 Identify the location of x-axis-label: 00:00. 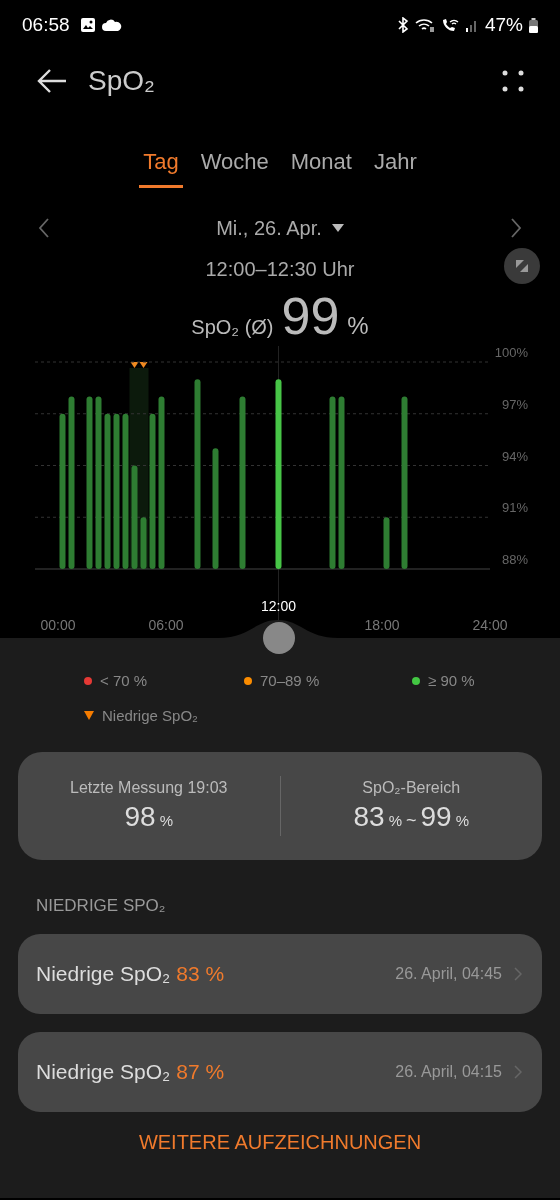
(58, 625).